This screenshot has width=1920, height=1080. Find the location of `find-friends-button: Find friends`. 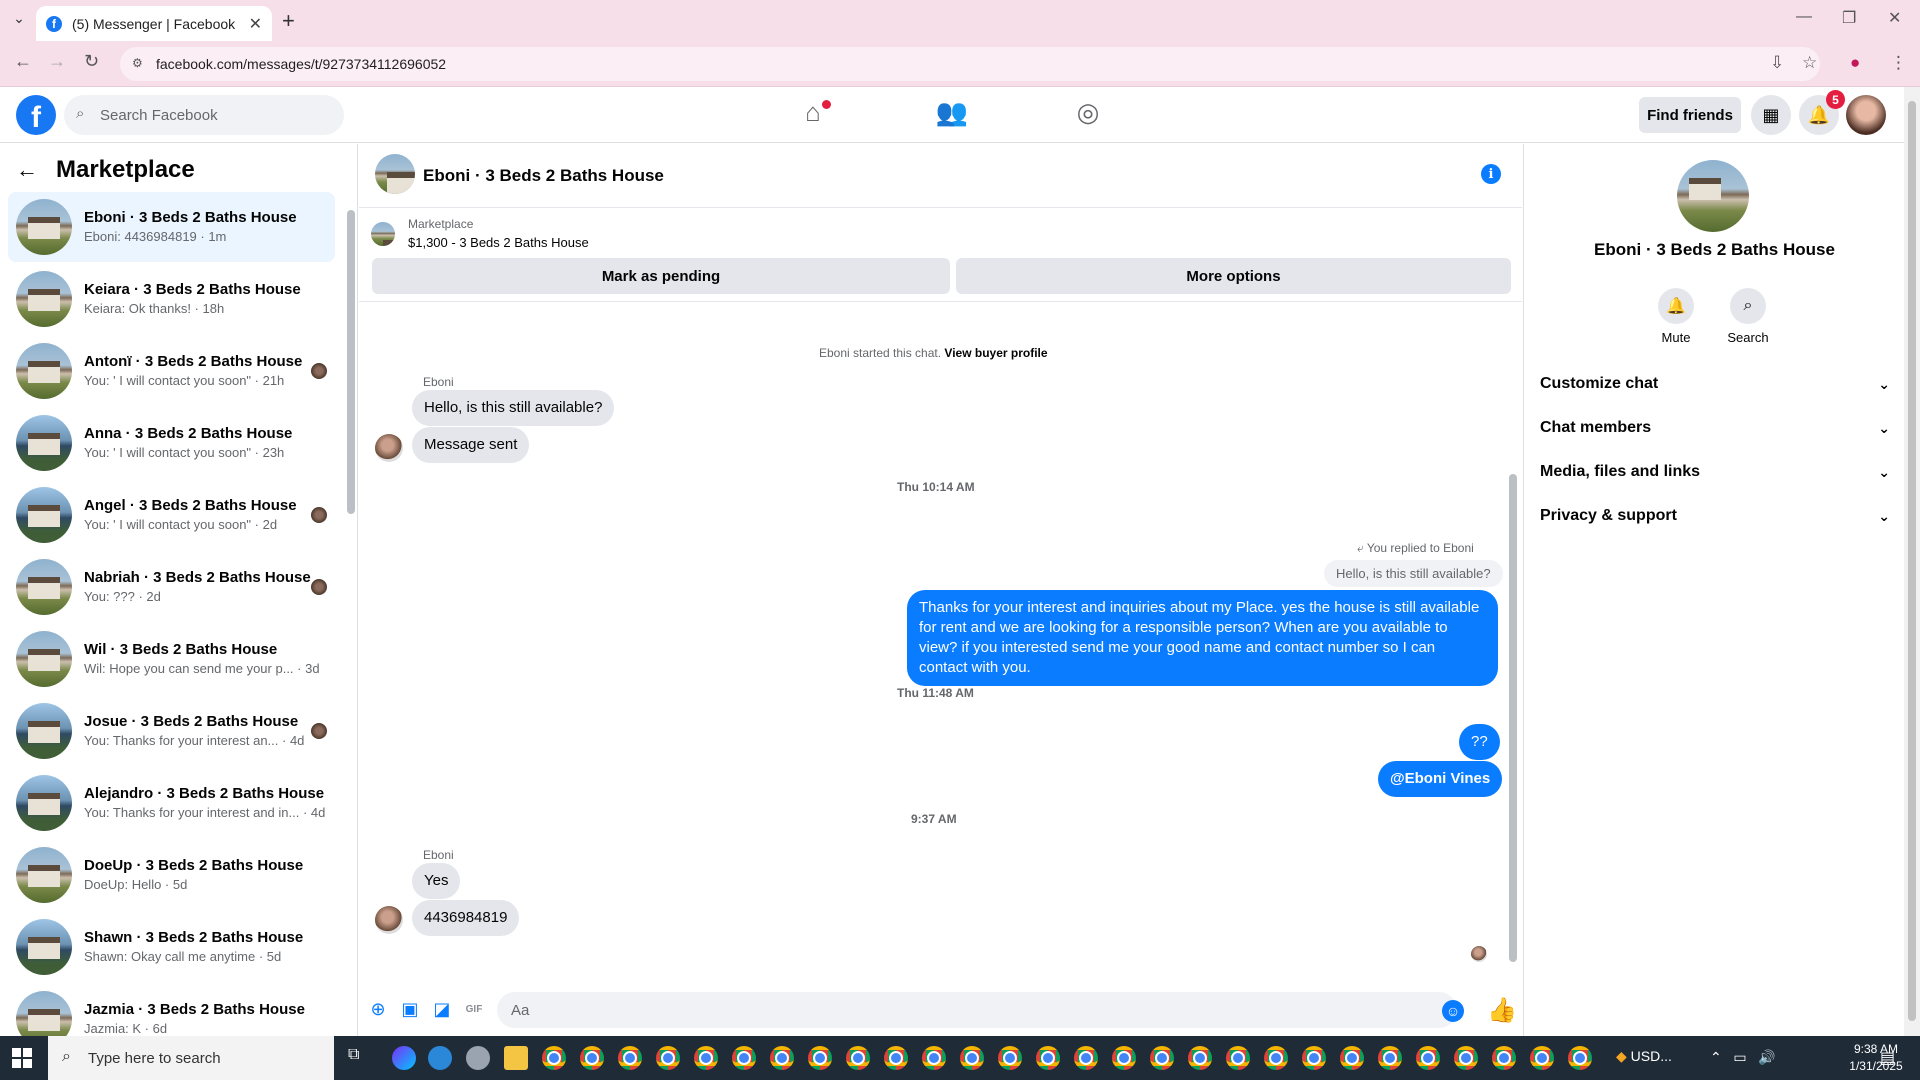

find-friends-button: Find friends is located at coordinates (1690, 115).